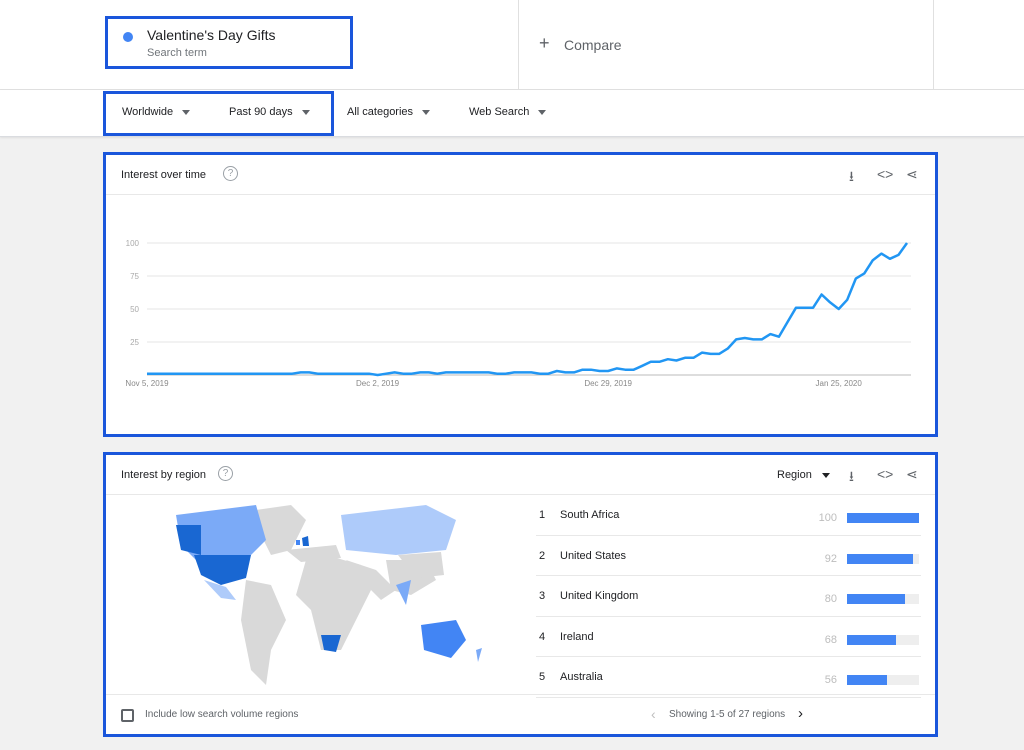 This screenshot has height=750, width=1024. I want to click on south-america, so click(263, 632).